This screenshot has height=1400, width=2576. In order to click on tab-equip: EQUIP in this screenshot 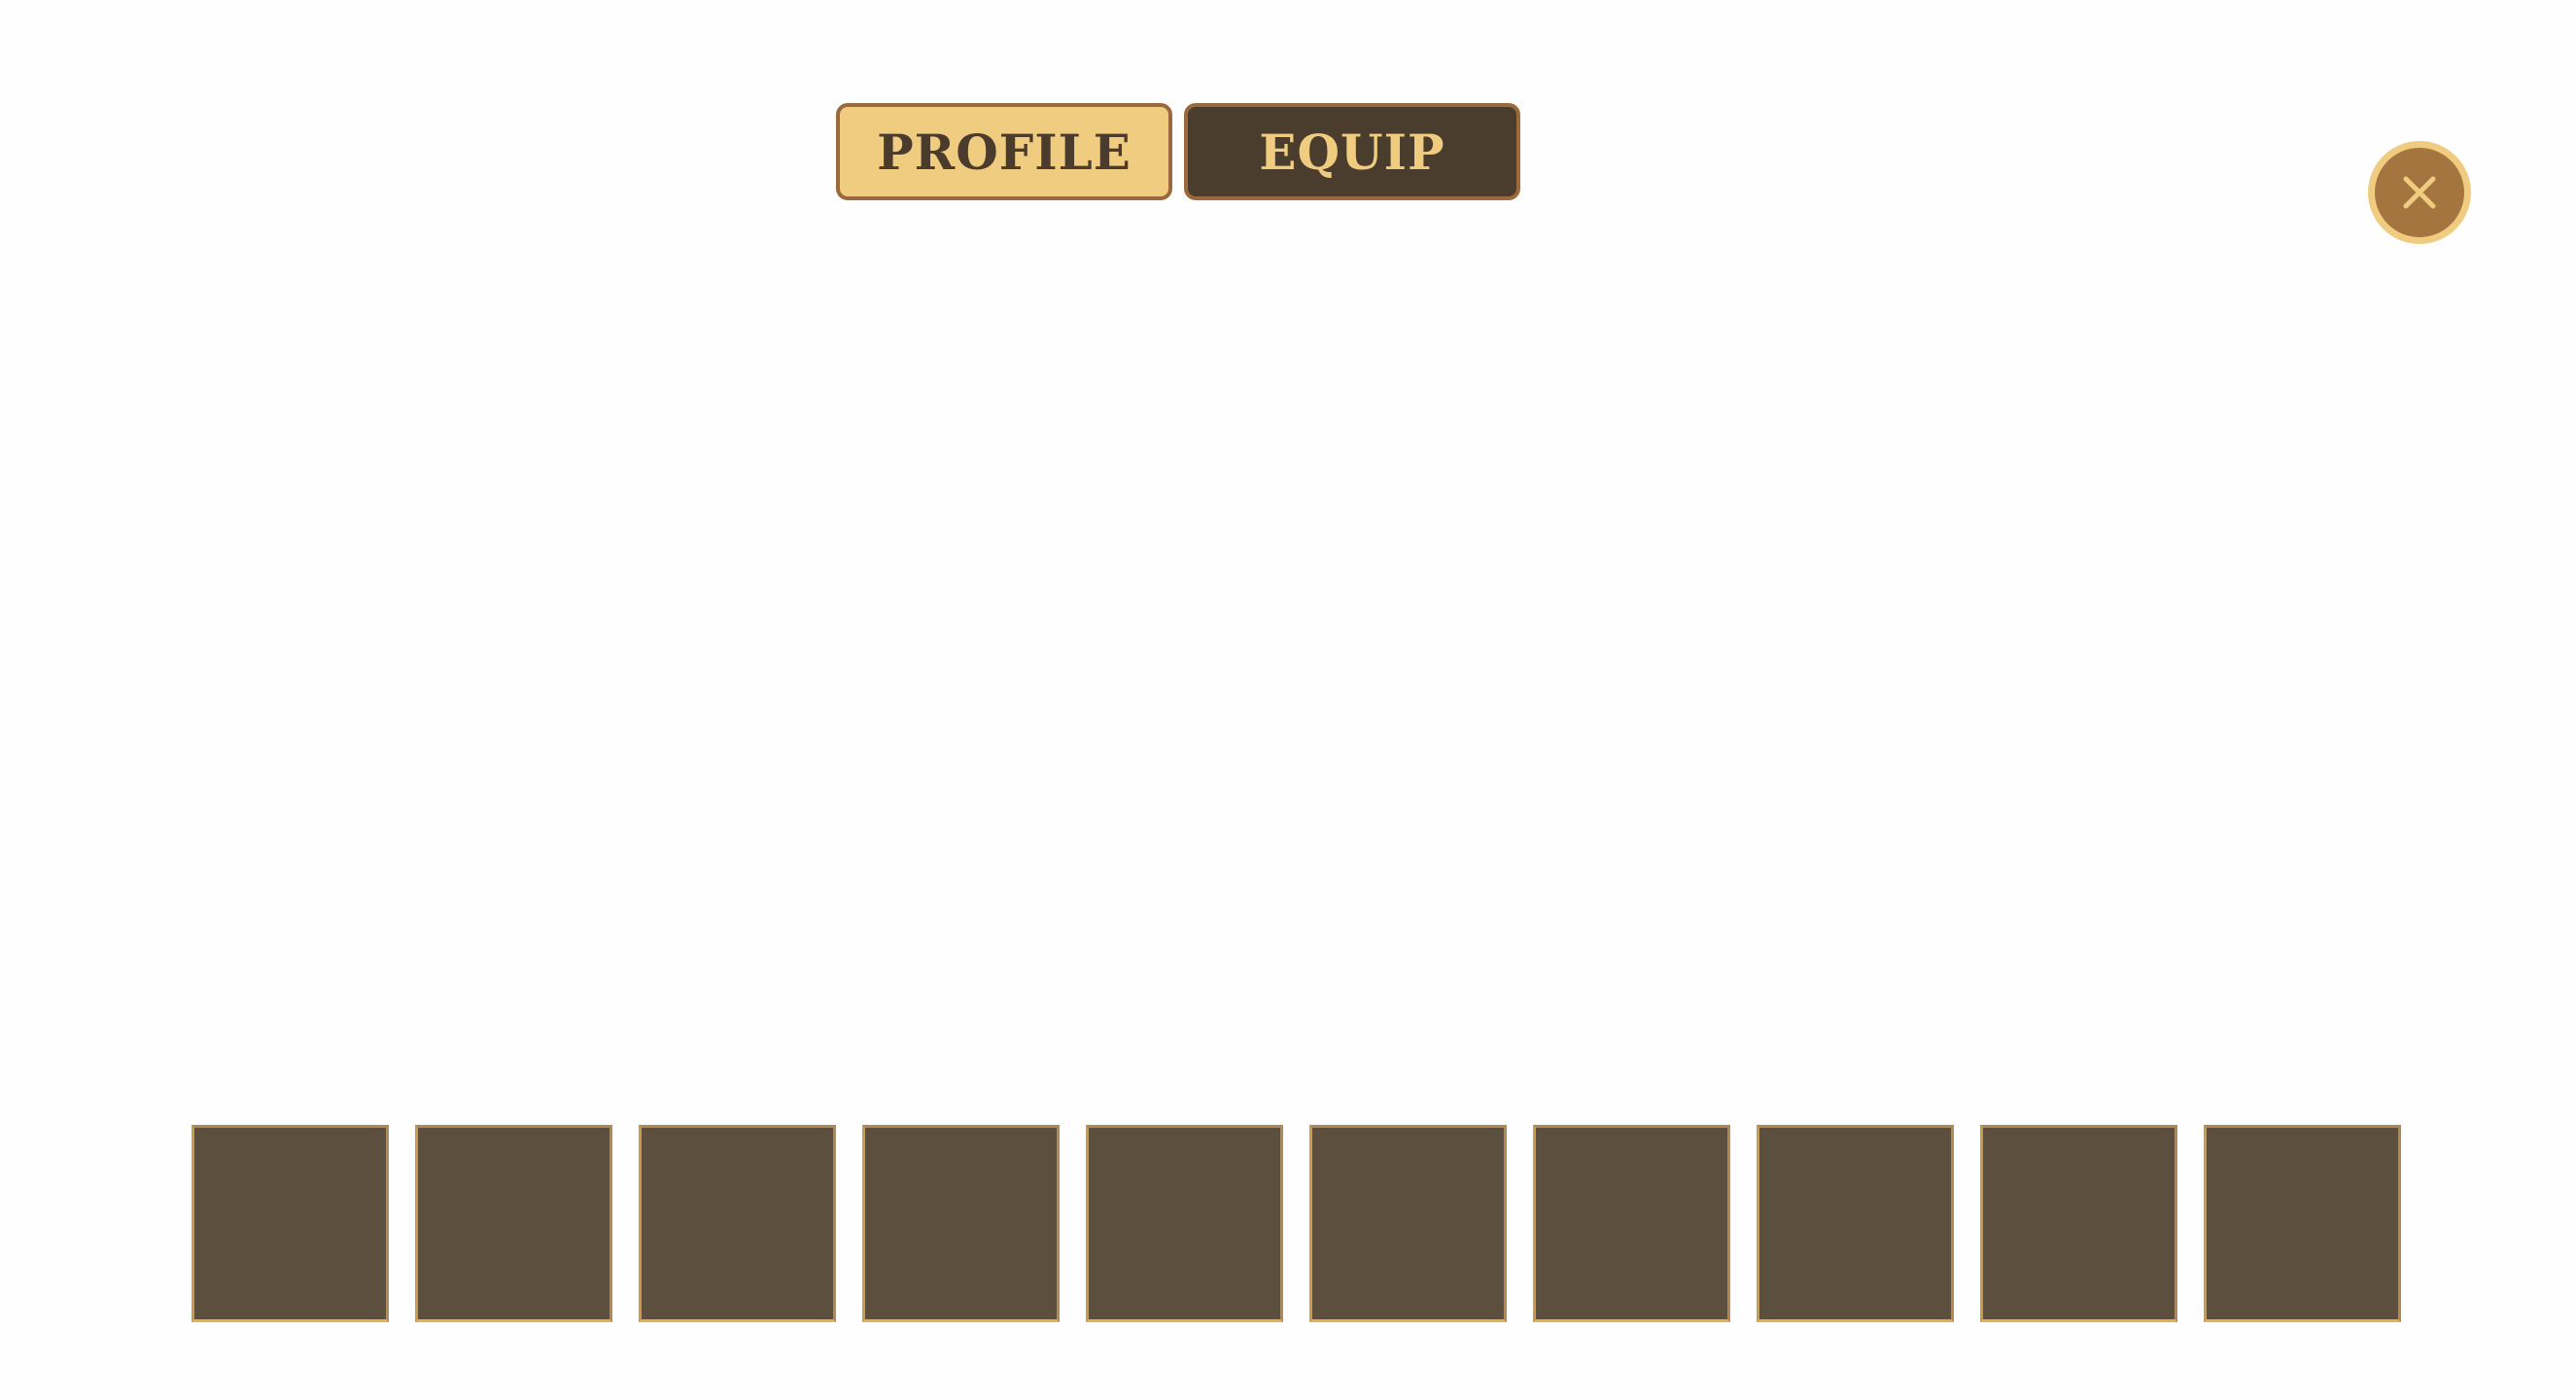, I will do `click(1352, 151)`.